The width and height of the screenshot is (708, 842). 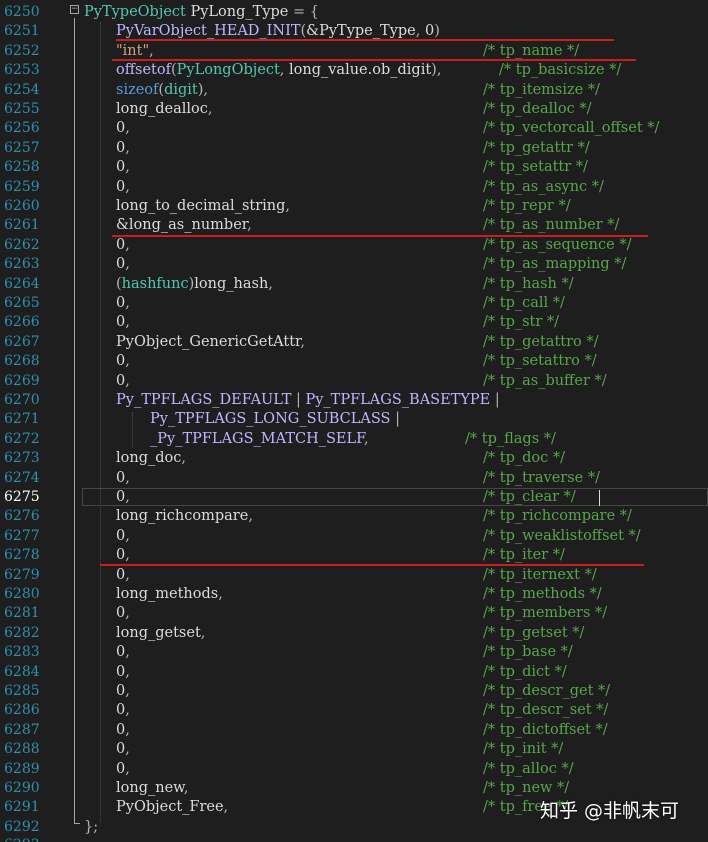 What do you see at coordinates (571, 128) in the screenshot?
I see `comment: /* tp_vectorcall_offset */` at bounding box center [571, 128].